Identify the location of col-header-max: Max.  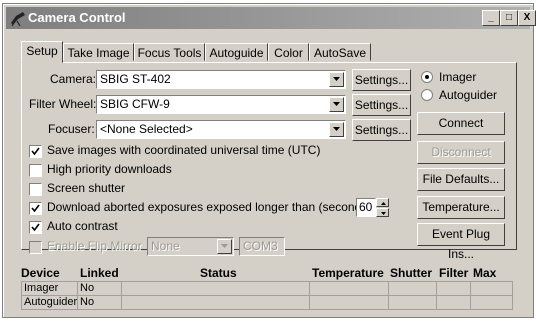
(485, 273).